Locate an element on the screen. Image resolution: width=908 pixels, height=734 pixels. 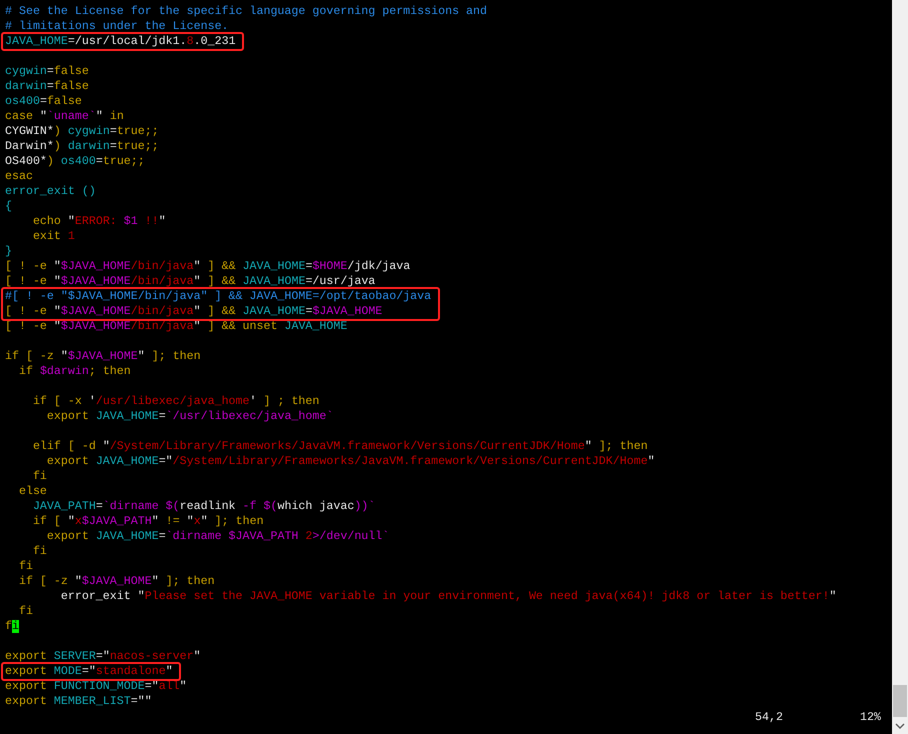
code-line: case "`uname`" in is located at coordinates (64, 116).